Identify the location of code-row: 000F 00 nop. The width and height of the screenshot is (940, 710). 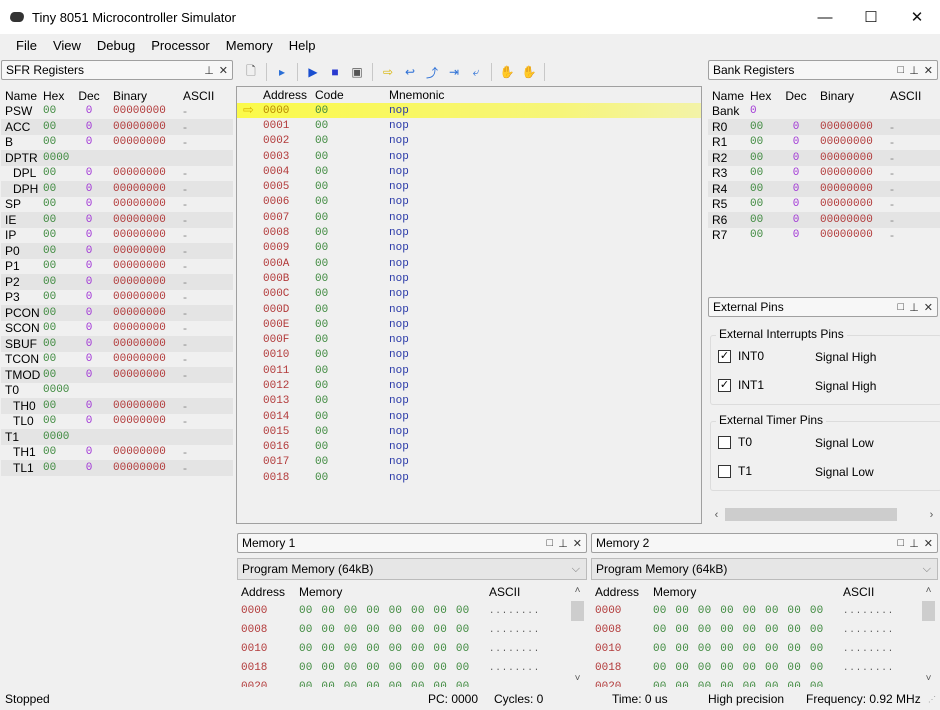
(469, 339).